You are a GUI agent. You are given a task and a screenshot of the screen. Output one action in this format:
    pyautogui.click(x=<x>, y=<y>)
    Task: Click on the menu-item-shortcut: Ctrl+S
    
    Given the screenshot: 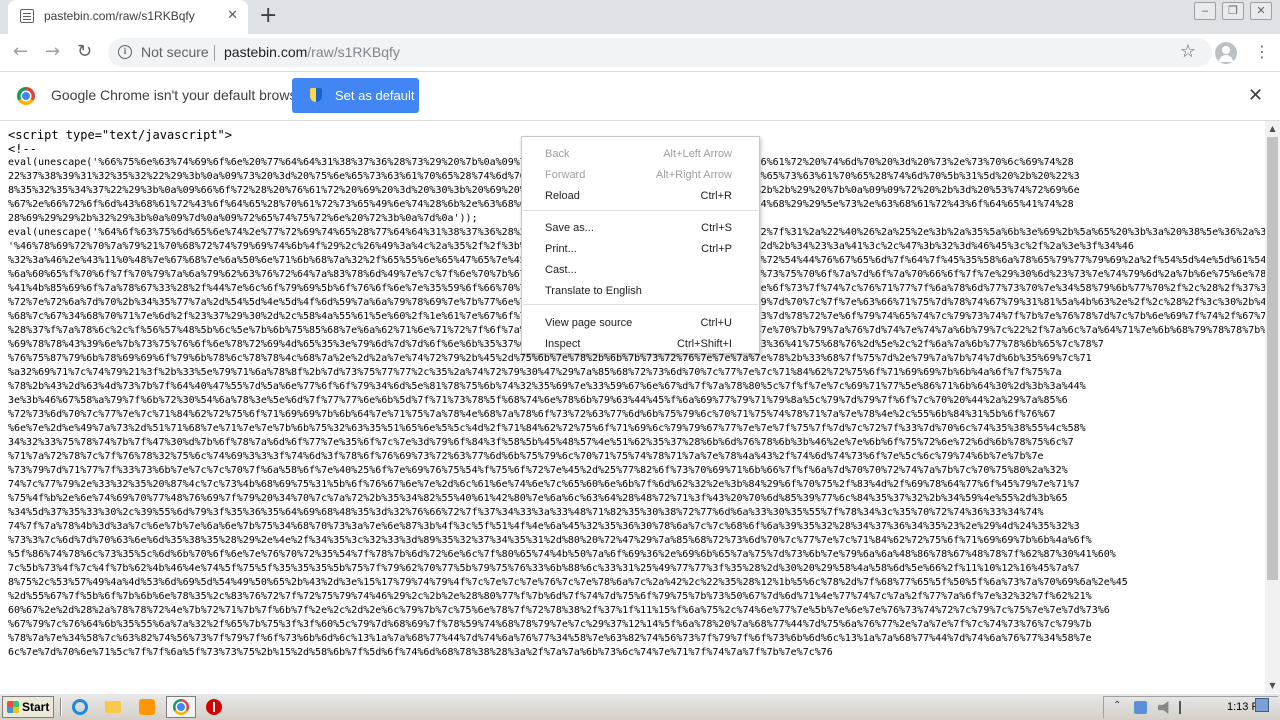 What is the action you would take?
    pyautogui.click(x=716, y=228)
    